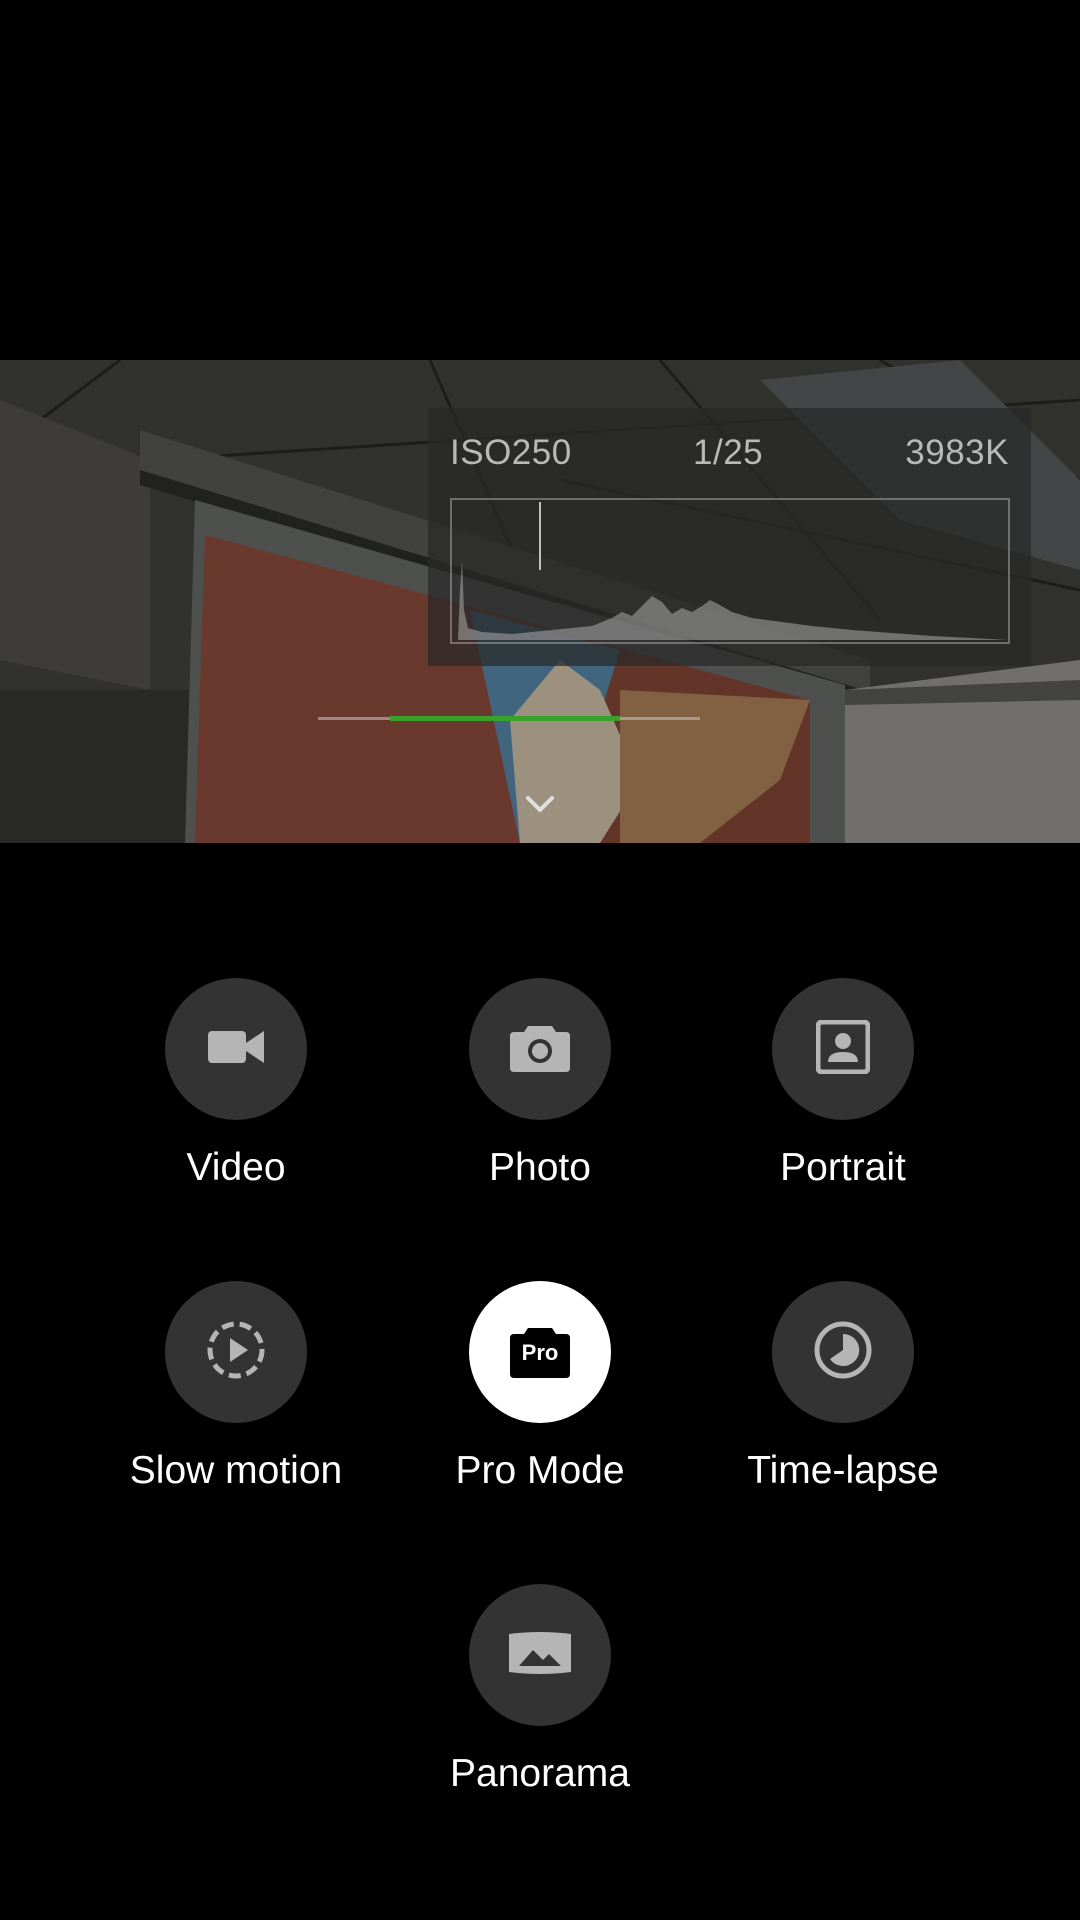  I want to click on slow-motion-button, so click(236, 1352).